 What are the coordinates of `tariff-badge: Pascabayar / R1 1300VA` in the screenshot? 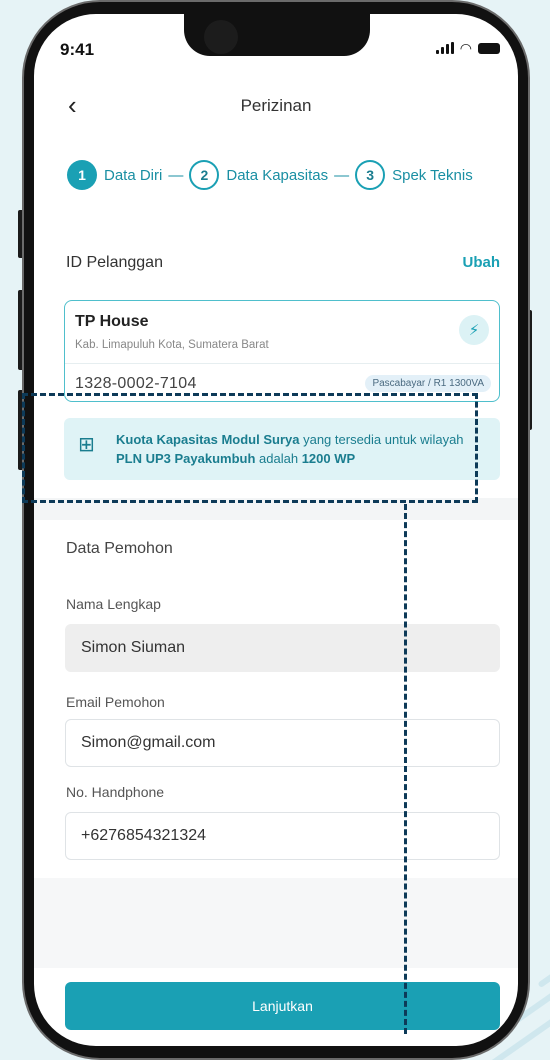 It's located at (428, 383).